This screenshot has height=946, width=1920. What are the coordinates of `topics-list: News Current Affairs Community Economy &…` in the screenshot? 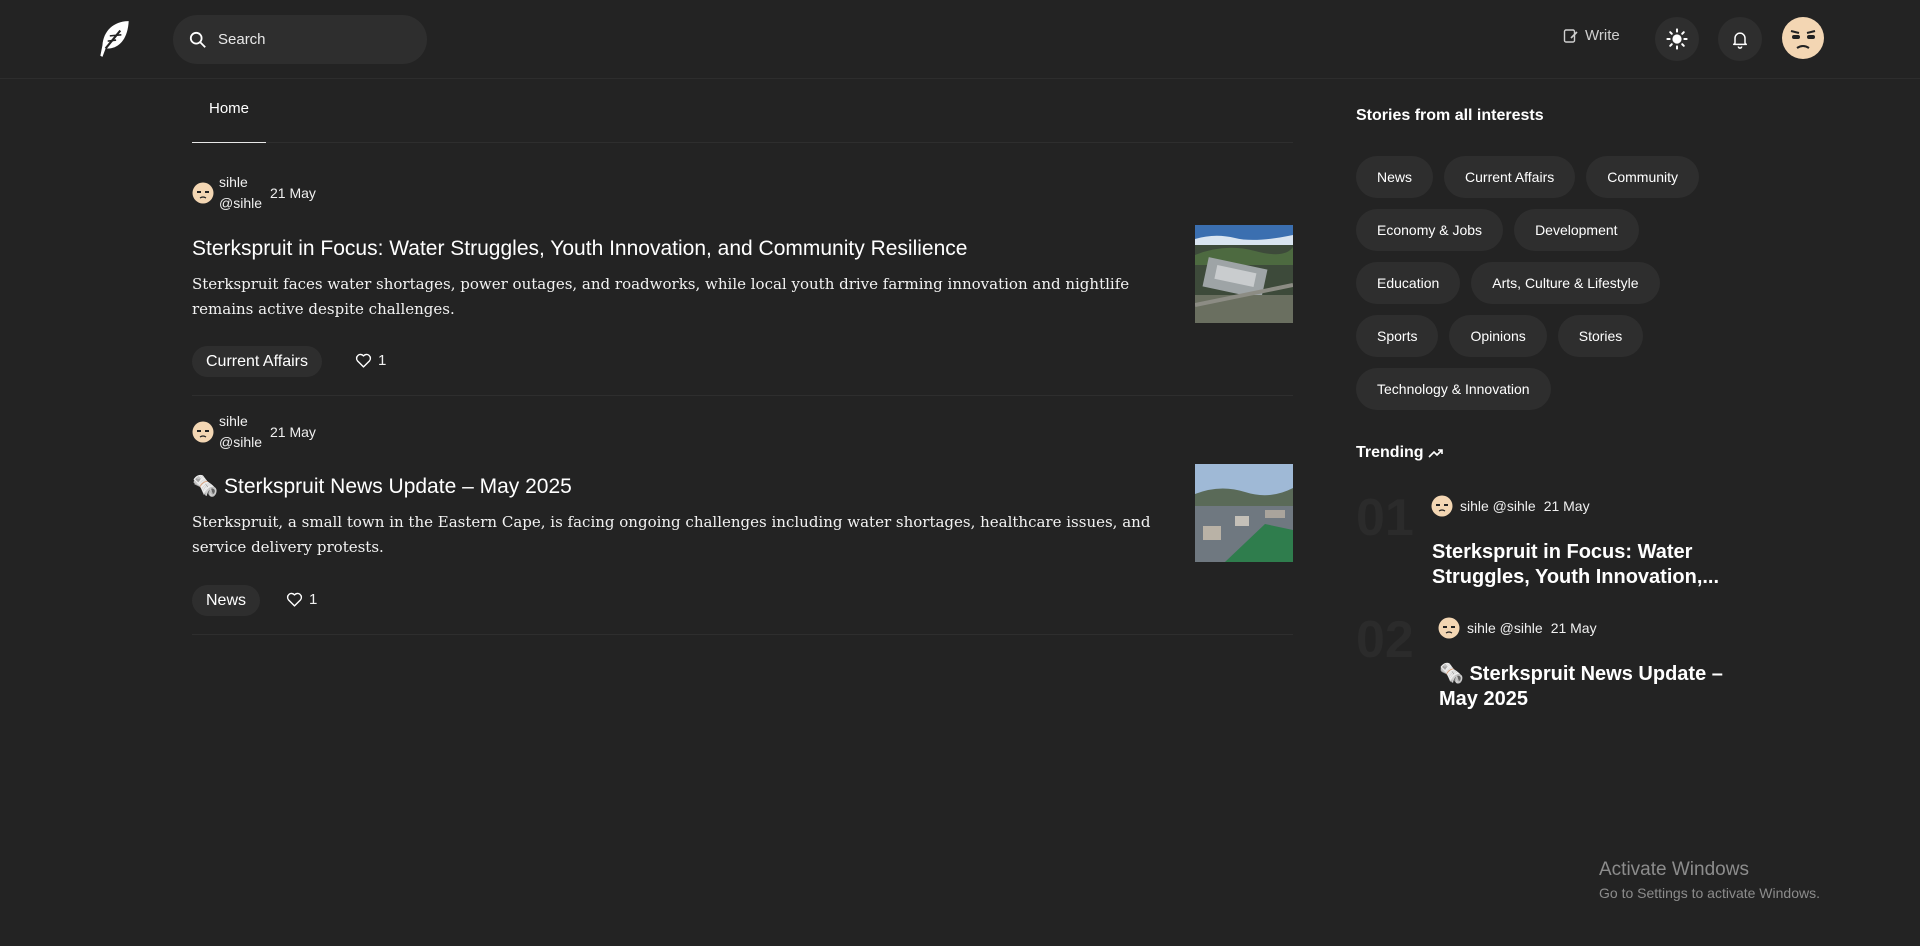 It's located at (1541, 283).